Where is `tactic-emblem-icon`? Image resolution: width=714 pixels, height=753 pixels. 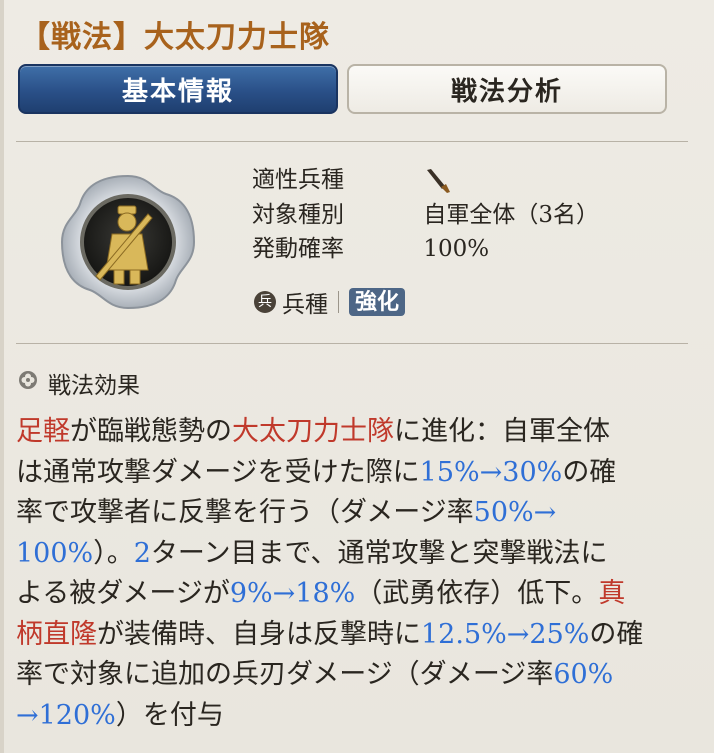 tactic-emblem-icon is located at coordinates (128, 242).